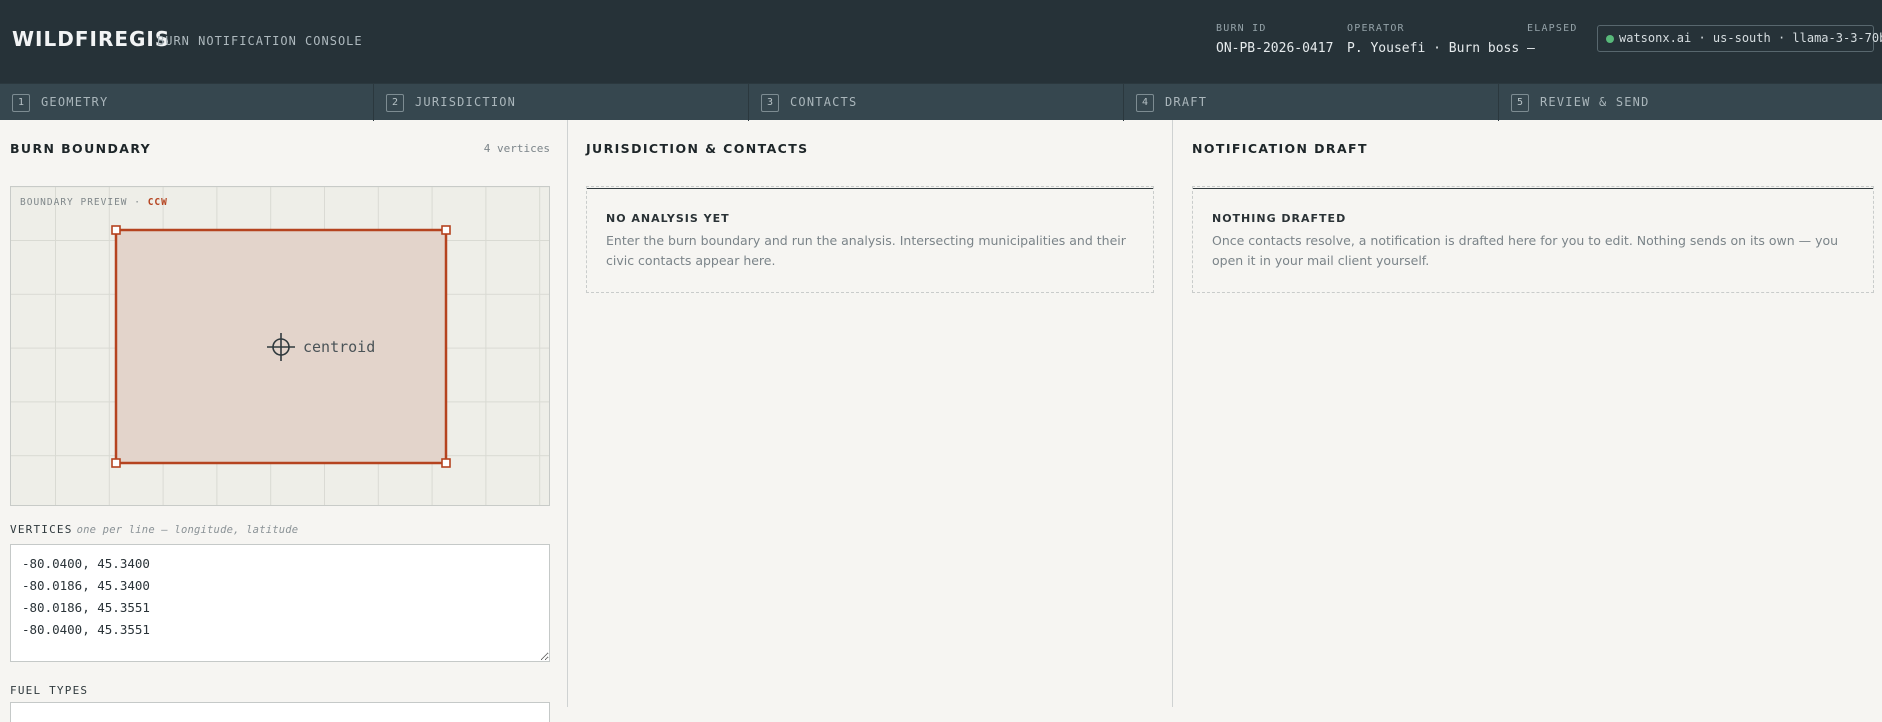  What do you see at coordinates (75, 102) in the screenshot?
I see `step-label: GEOMETRY` at bounding box center [75, 102].